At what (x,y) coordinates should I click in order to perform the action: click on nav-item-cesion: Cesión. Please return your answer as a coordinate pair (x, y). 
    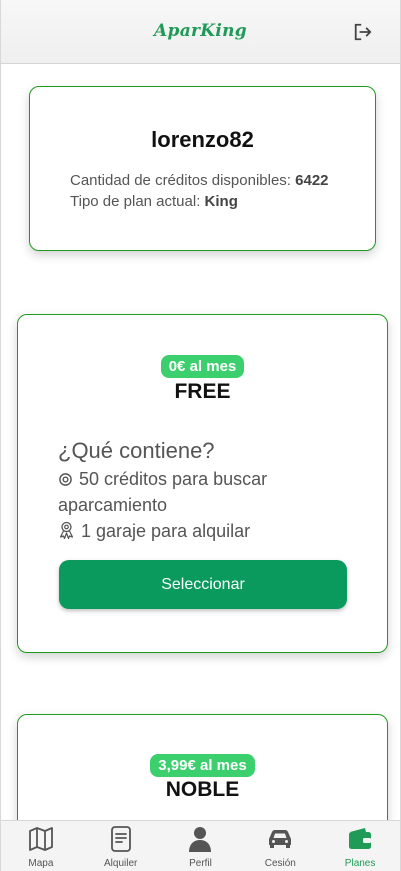
    Looking at the image, I should click on (280, 846).